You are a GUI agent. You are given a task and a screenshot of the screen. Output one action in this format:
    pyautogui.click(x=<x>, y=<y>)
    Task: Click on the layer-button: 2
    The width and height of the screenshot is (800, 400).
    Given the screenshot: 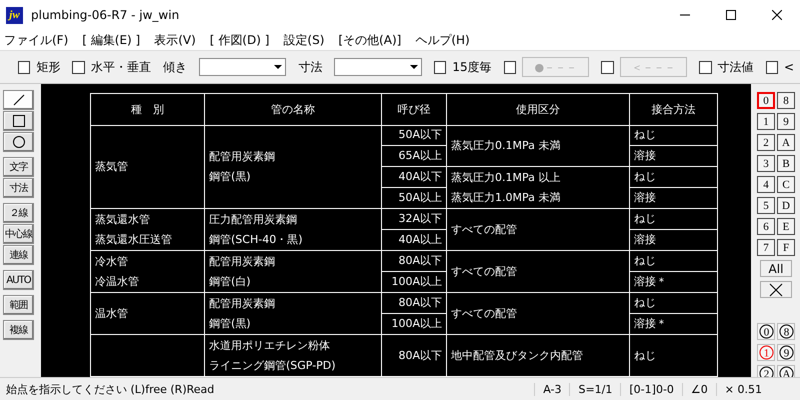 What is the action you would take?
    pyautogui.click(x=766, y=142)
    